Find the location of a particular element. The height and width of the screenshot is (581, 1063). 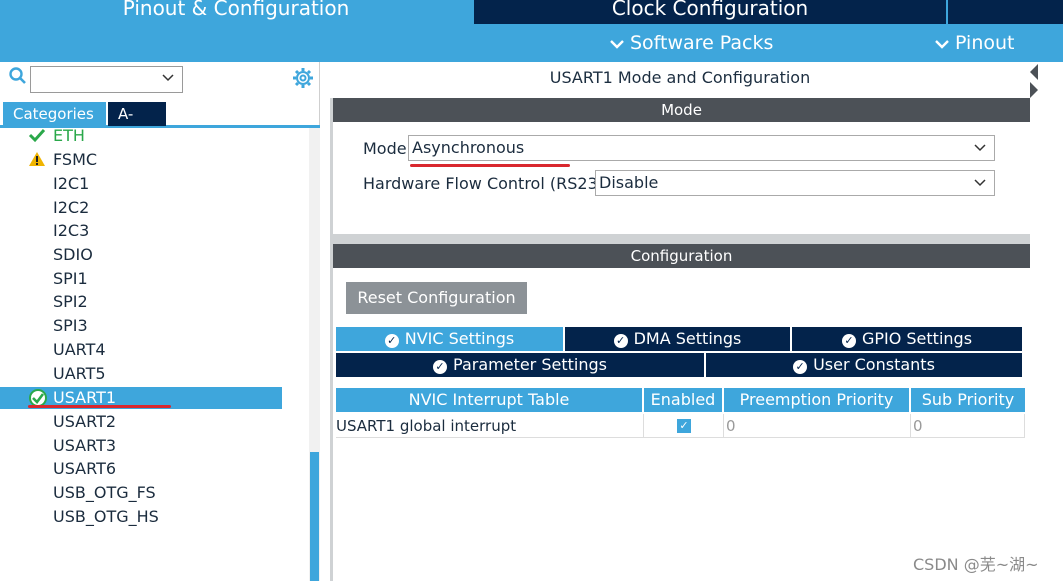

tab-label: GPIO Settings is located at coordinates (917, 338).